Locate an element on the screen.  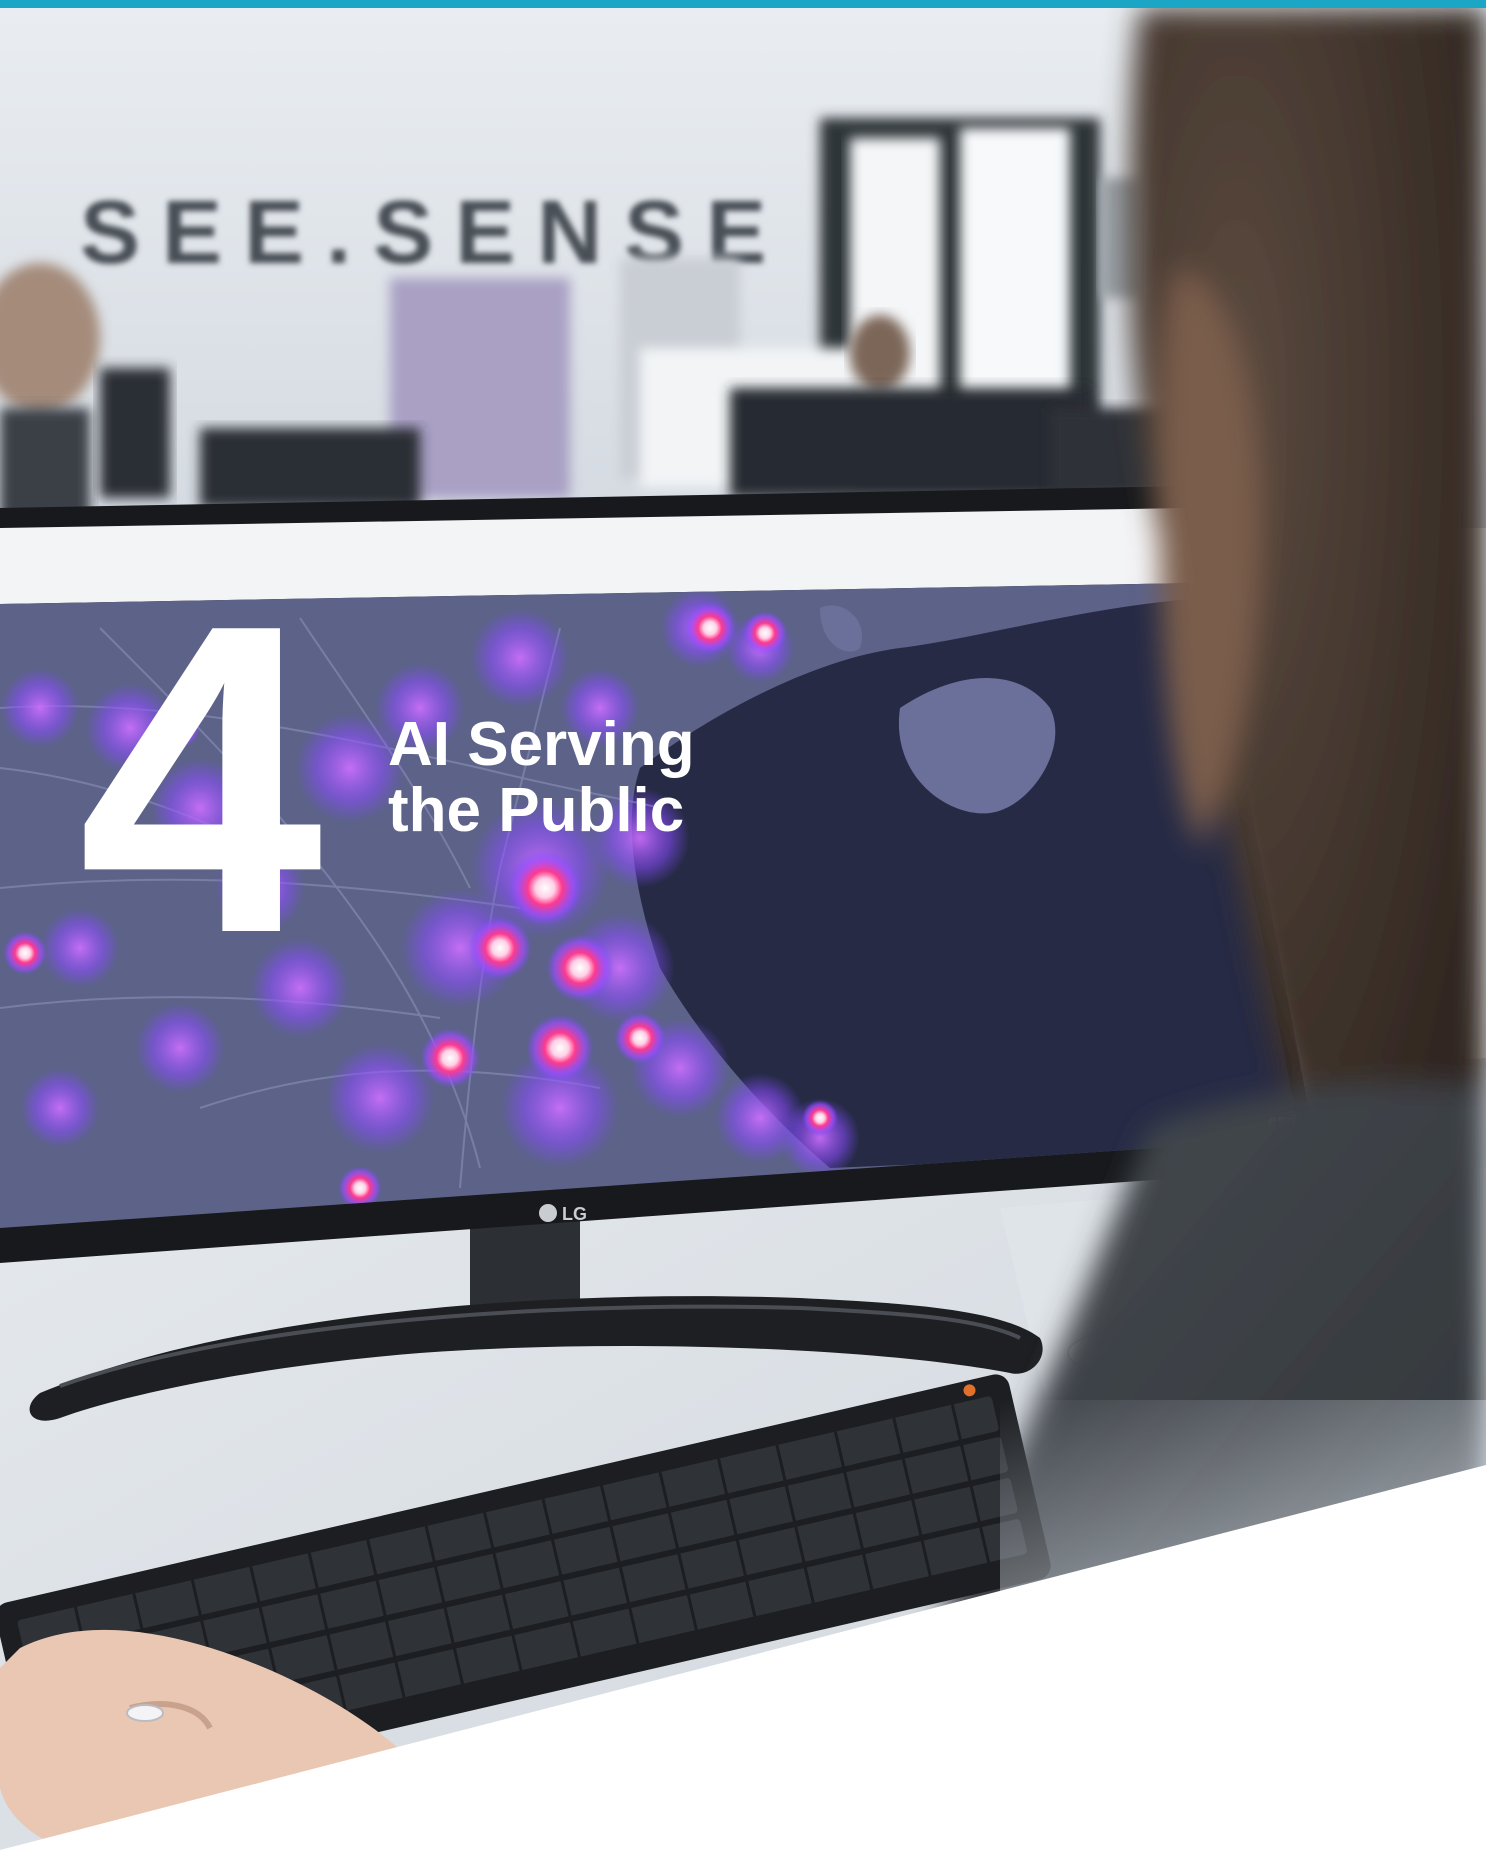
monitor-brand-icon is located at coordinates (548, 1213).